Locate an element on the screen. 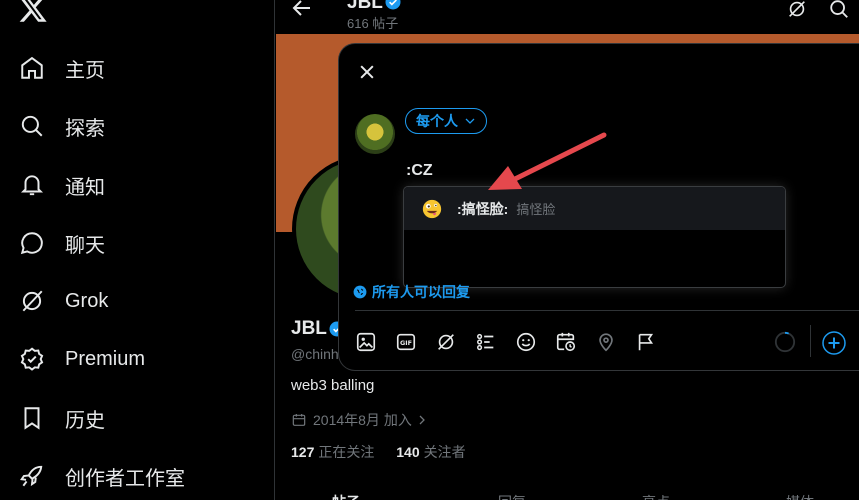 The width and height of the screenshot is (859, 500). x-logo-icon is located at coordinates (33, 12).